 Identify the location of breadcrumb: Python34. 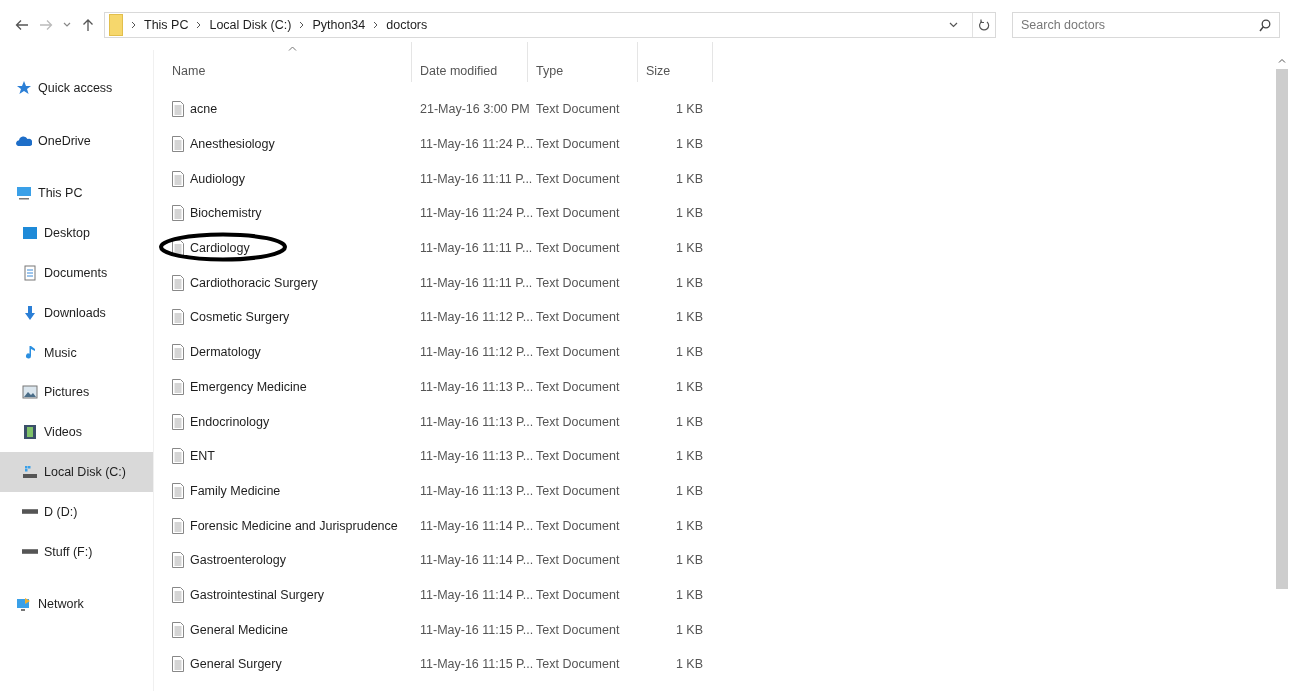
(339, 25).